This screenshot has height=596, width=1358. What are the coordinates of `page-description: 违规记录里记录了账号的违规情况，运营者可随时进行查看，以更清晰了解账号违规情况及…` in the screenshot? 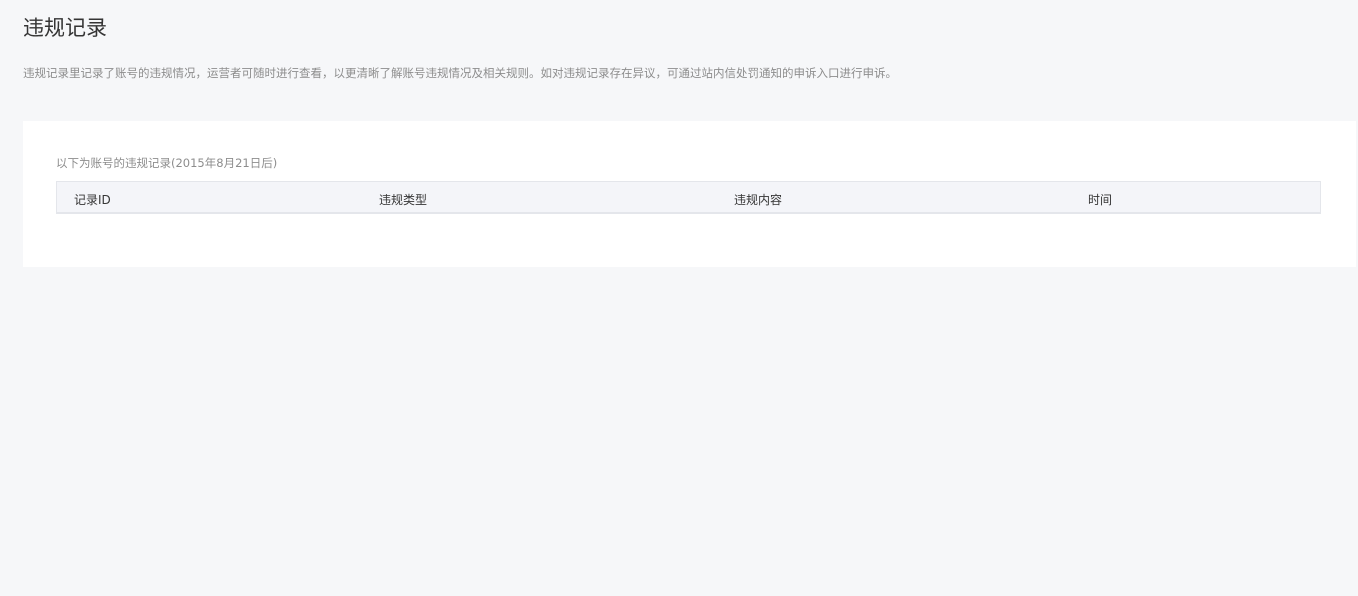 It's located at (460, 73).